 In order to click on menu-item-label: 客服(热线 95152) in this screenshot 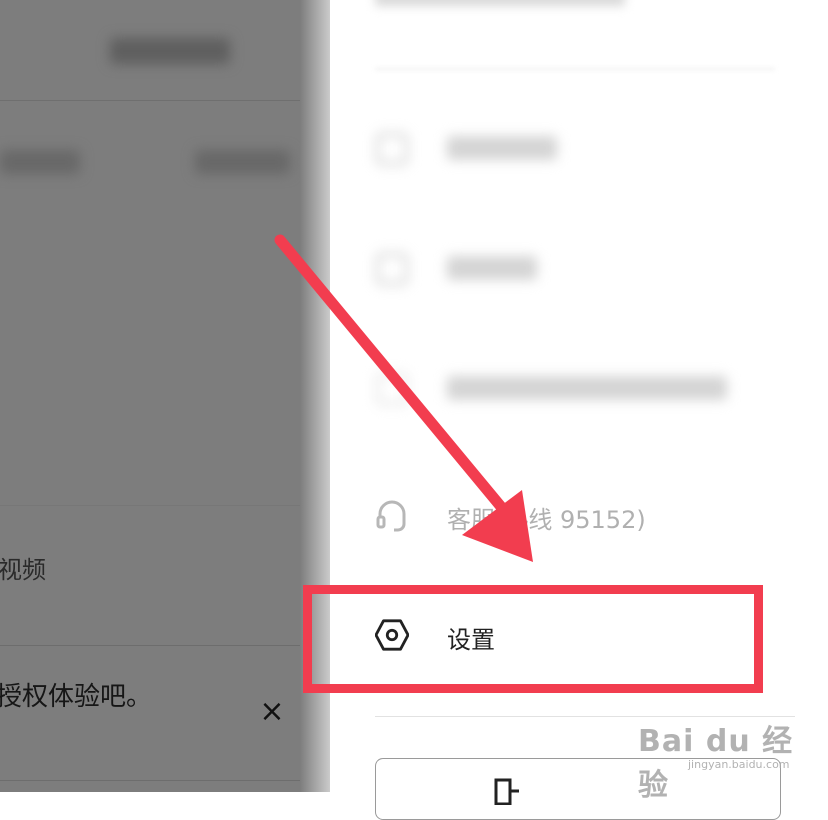, I will do `click(546, 520)`.